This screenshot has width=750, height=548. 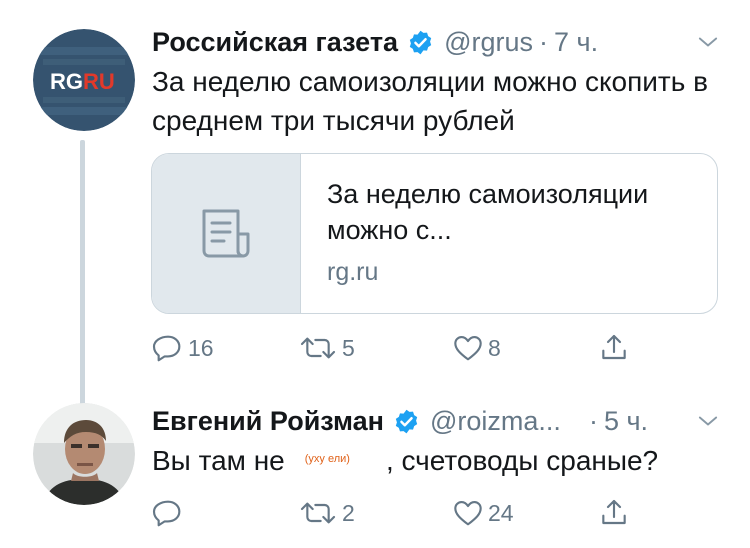 I want to click on user-photo-icon, so click(x=84, y=454).